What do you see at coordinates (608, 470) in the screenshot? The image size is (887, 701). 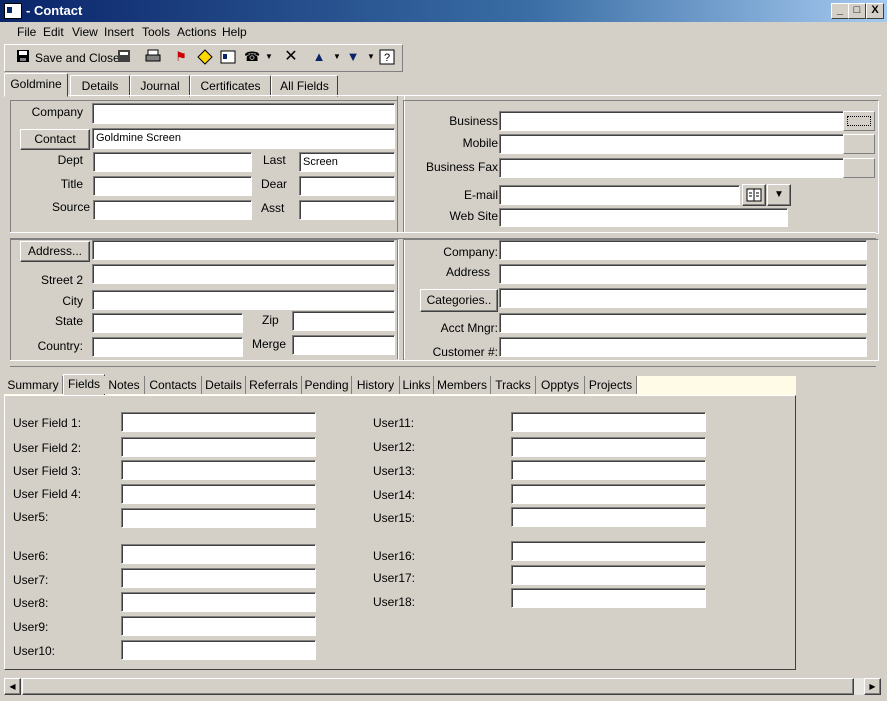 I see `user-field-13-input` at bounding box center [608, 470].